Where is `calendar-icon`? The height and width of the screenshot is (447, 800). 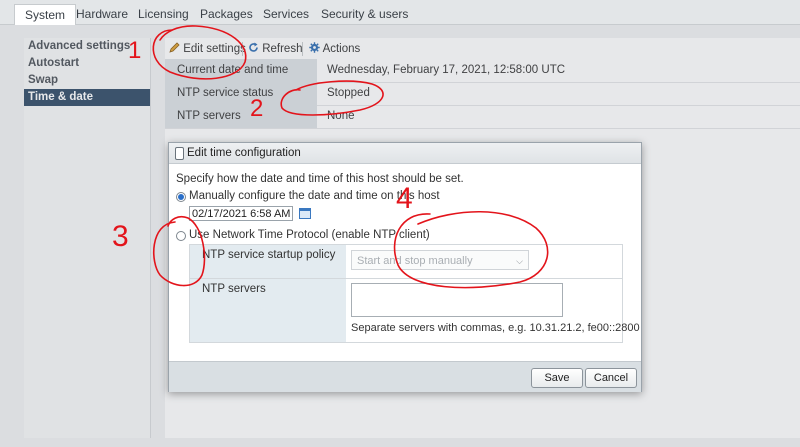 calendar-icon is located at coordinates (305, 213).